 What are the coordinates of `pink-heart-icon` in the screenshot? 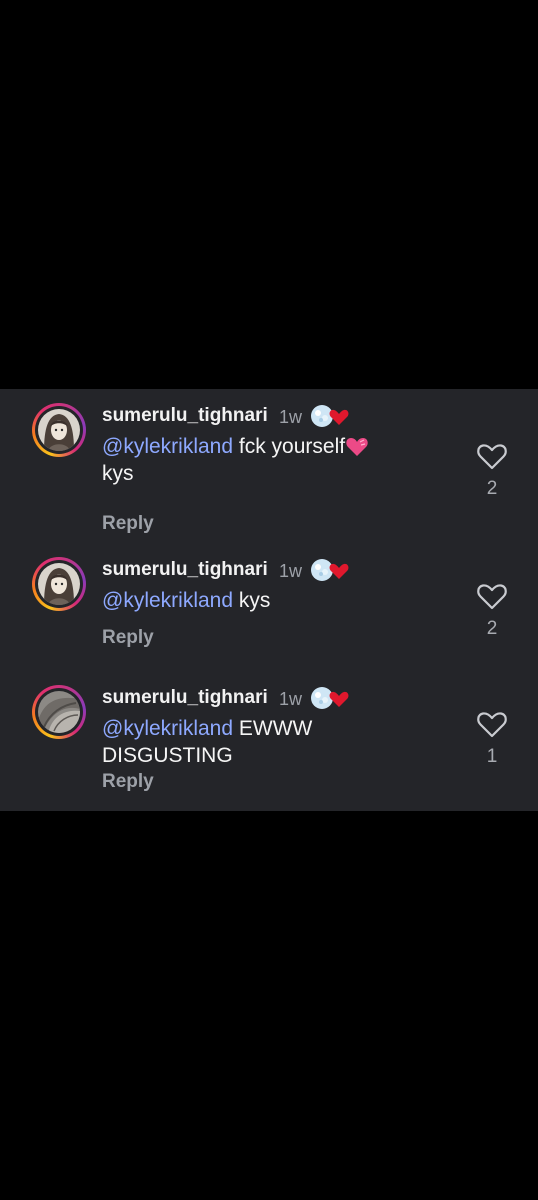 It's located at (357, 446).